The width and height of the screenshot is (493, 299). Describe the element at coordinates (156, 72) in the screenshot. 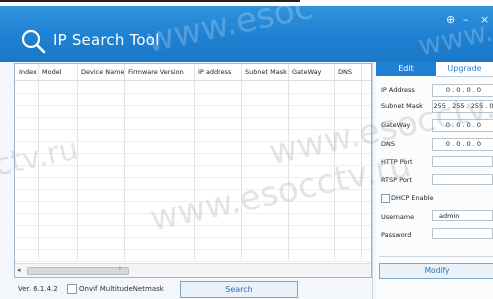

I see `column-header-firmware-version: Firmware Version` at that location.